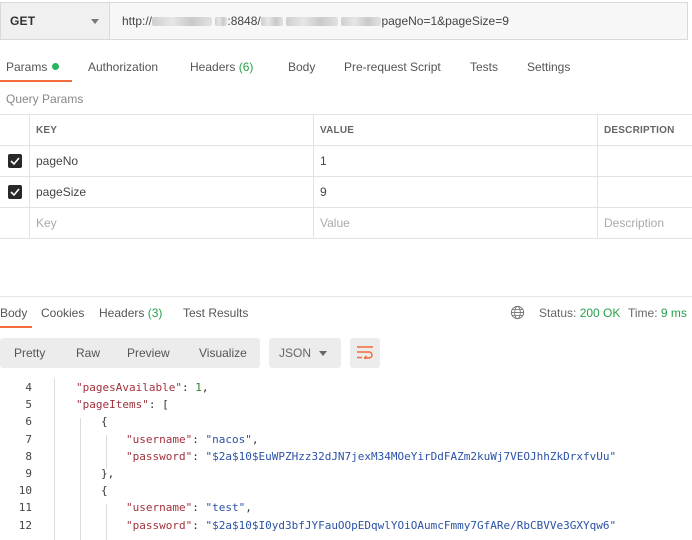 The height and width of the screenshot is (540, 692). Describe the element at coordinates (25, 491) in the screenshot. I see `line-number: 10` at that location.